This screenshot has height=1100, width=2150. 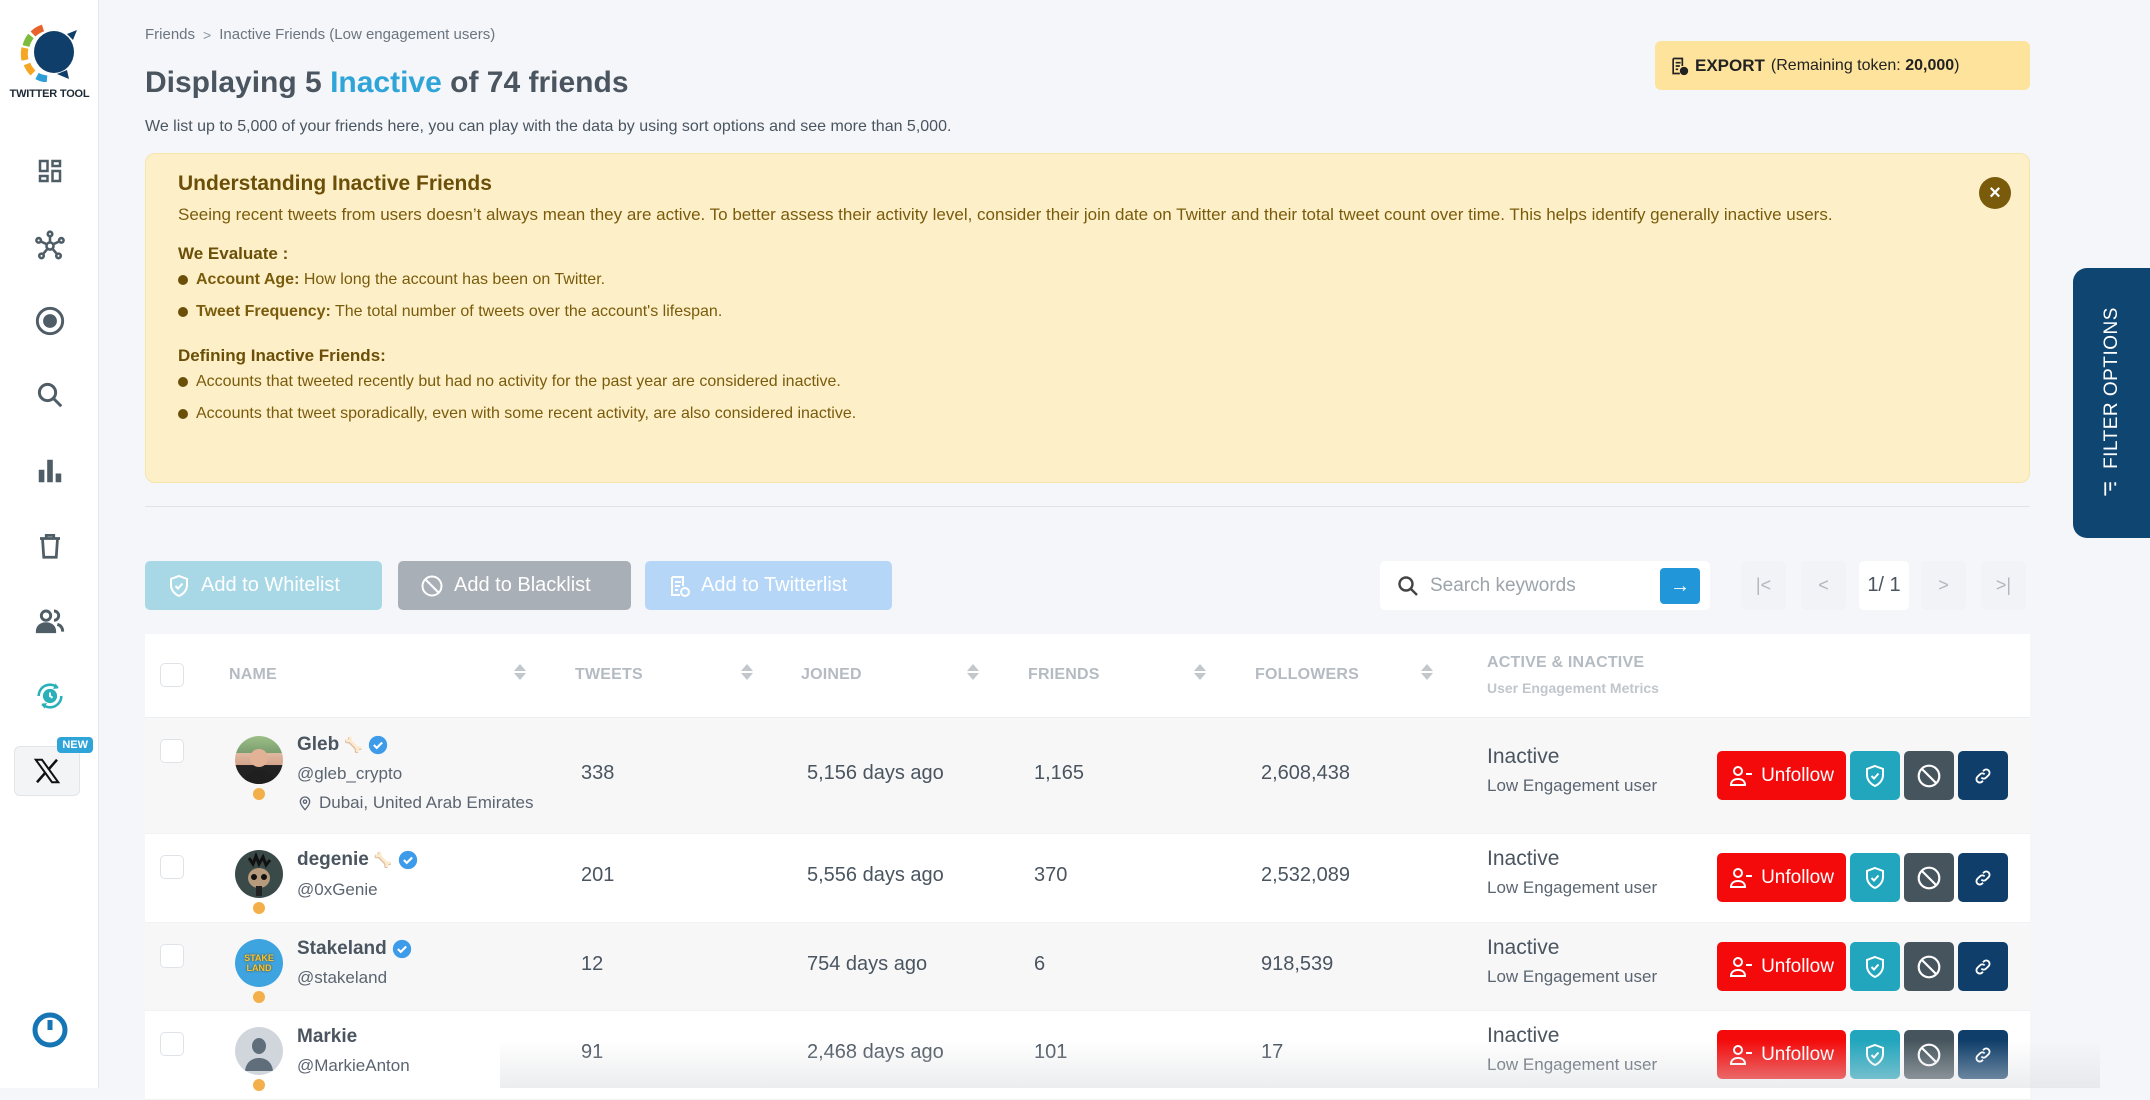 I want to click on twitter-tool-logo-icon, so click(x=48, y=53).